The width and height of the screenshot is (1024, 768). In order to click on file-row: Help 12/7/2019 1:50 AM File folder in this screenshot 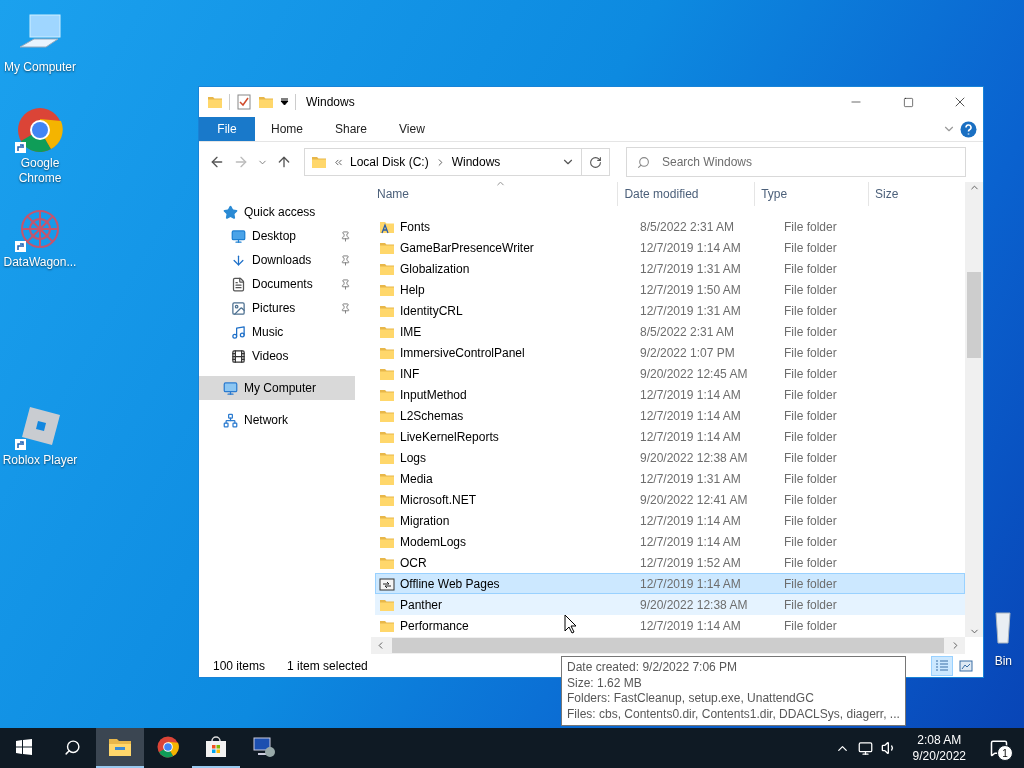, I will do `click(670, 289)`.